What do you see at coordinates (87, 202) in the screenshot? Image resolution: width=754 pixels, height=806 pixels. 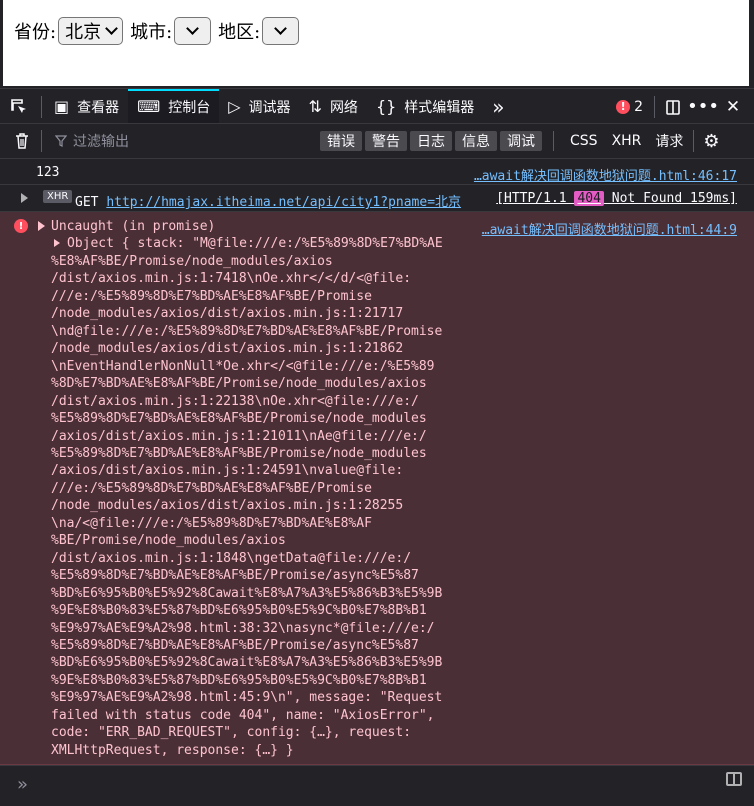 I see `request-method: GET` at bounding box center [87, 202].